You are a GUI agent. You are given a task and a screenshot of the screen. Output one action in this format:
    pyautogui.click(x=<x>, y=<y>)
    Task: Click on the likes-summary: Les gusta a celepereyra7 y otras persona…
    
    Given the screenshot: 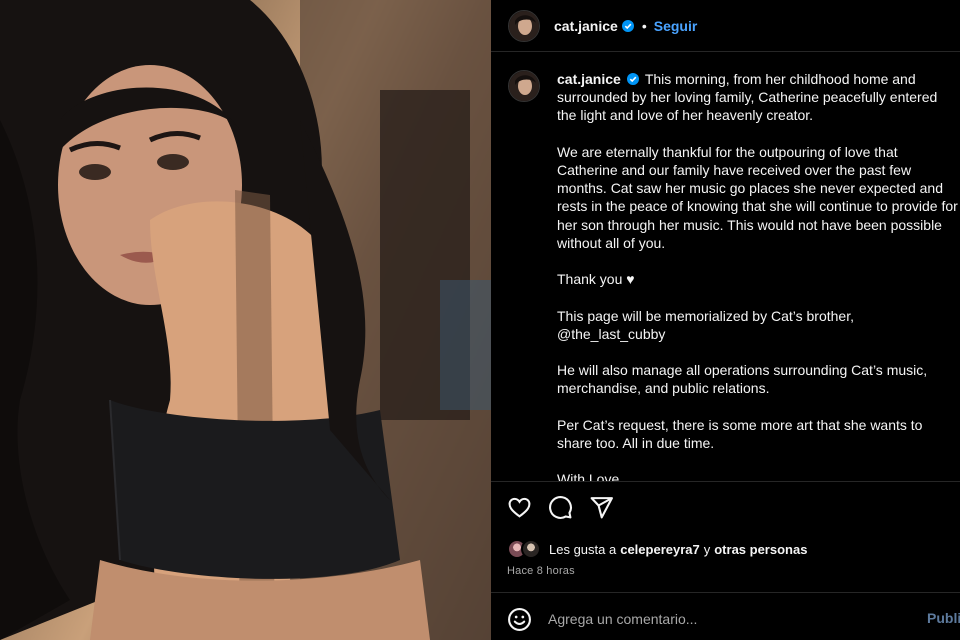 What is the action you would take?
    pyautogui.click(x=657, y=549)
    